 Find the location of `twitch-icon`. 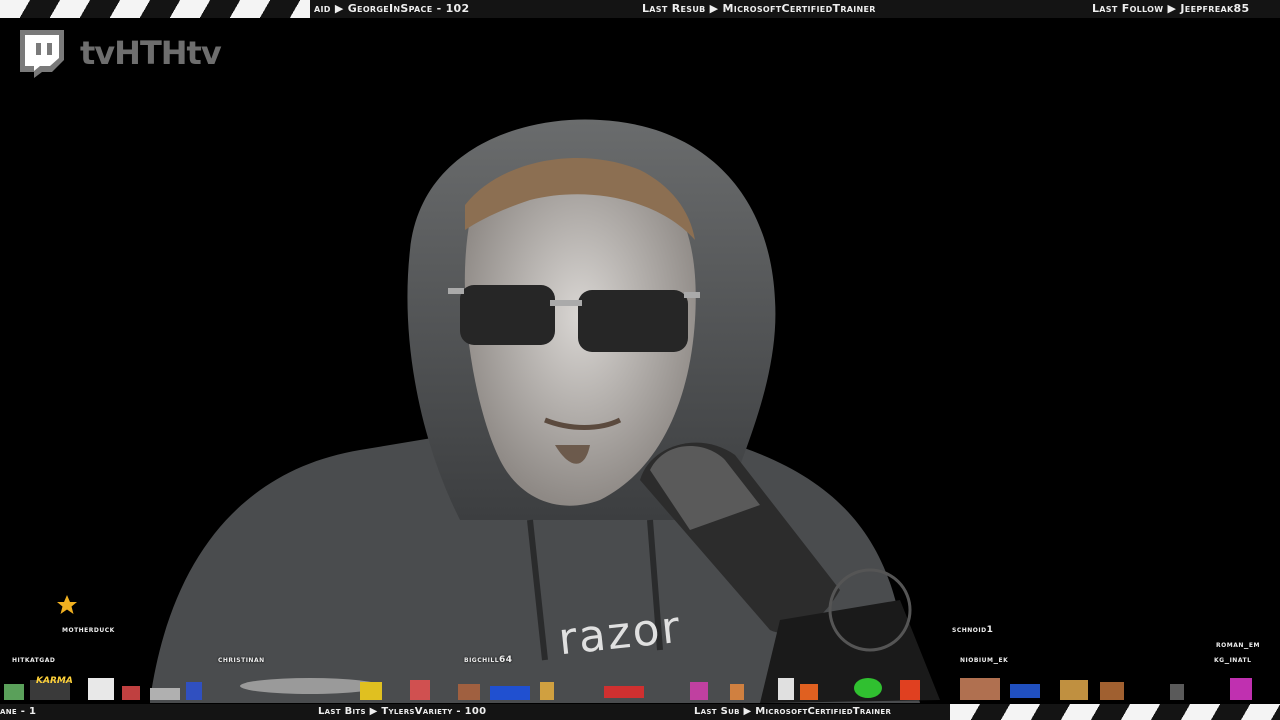

twitch-icon is located at coordinates (42, 54).